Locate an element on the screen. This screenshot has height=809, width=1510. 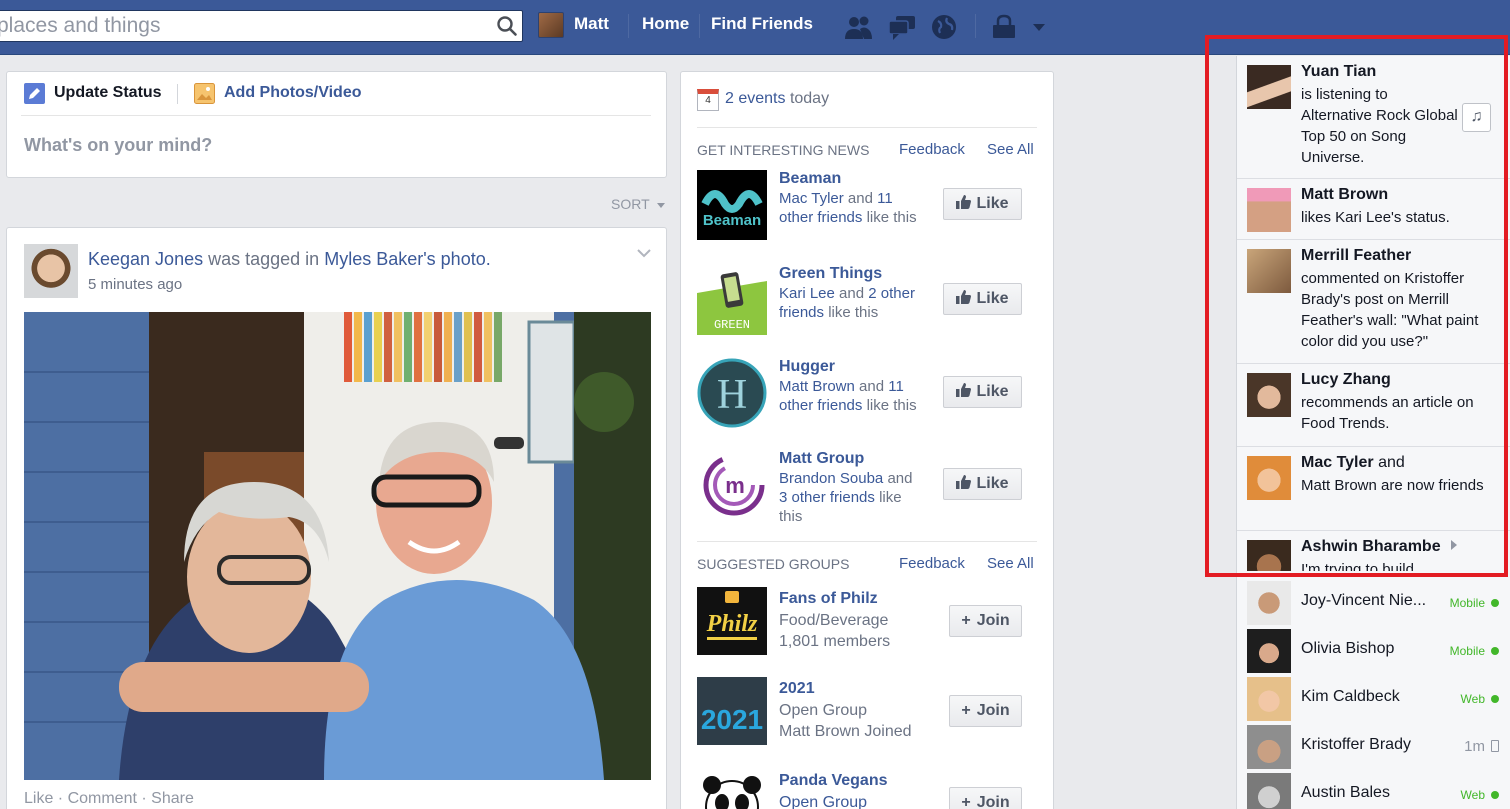
calendar-day: 4 is located at coordinates (708, 100).